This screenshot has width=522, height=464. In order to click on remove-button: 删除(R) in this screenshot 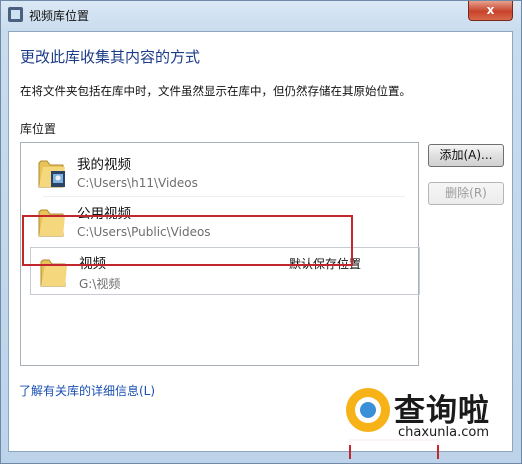, I will do `click(466, 193)`.